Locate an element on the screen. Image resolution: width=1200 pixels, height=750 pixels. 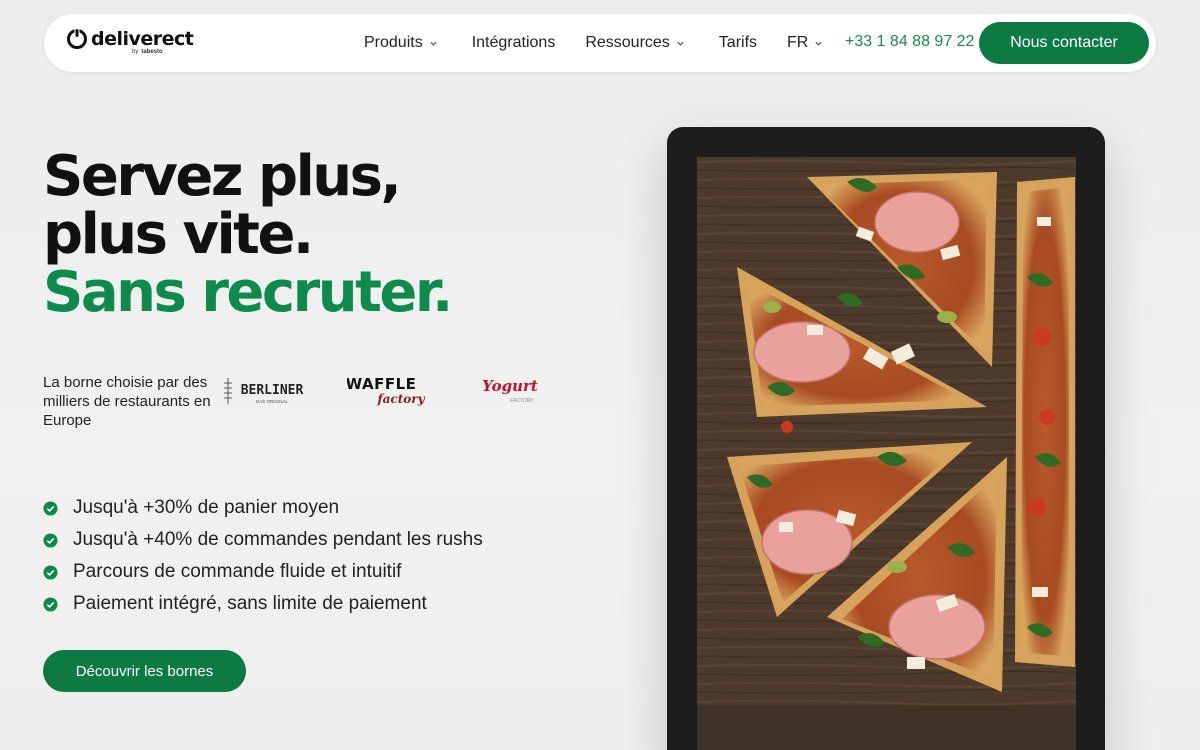
nav-item-integrations: Intégrations is located at coordinates (514, 43).